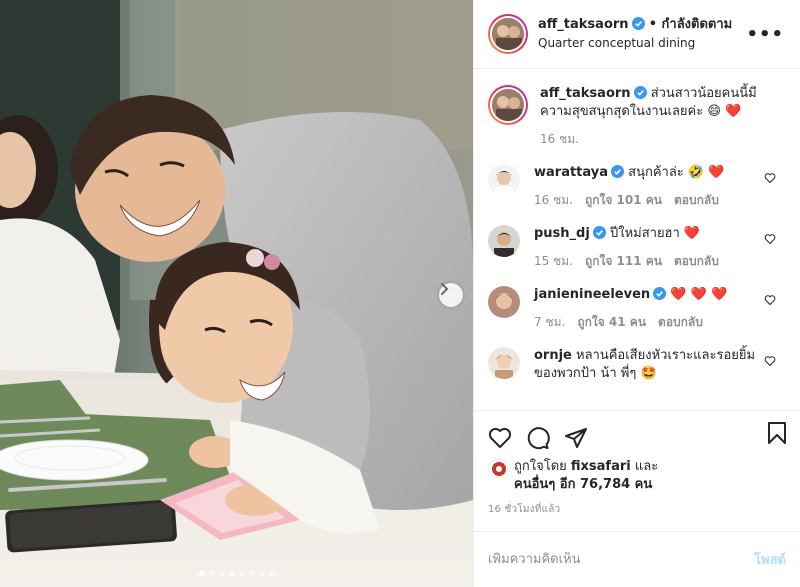 The width and height of the screenshot is (800, 587). Describe the element at coordinates (637, 505) in the screenshot. I see `post-timestamp: 16 ชั่วโมงที่แล้ว` at that location.